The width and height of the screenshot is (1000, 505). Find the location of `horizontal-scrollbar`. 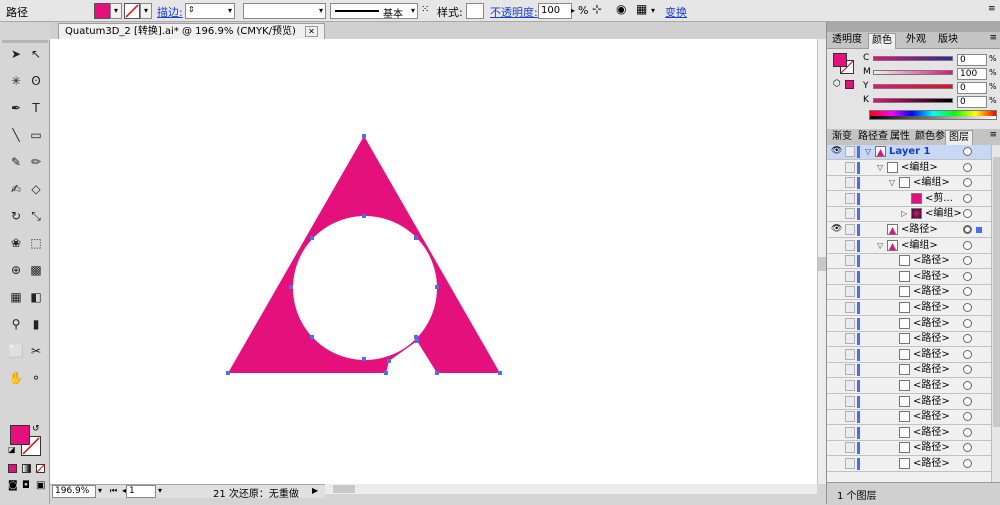

horizontal-scrollbar is located at coordinates (571, 489).